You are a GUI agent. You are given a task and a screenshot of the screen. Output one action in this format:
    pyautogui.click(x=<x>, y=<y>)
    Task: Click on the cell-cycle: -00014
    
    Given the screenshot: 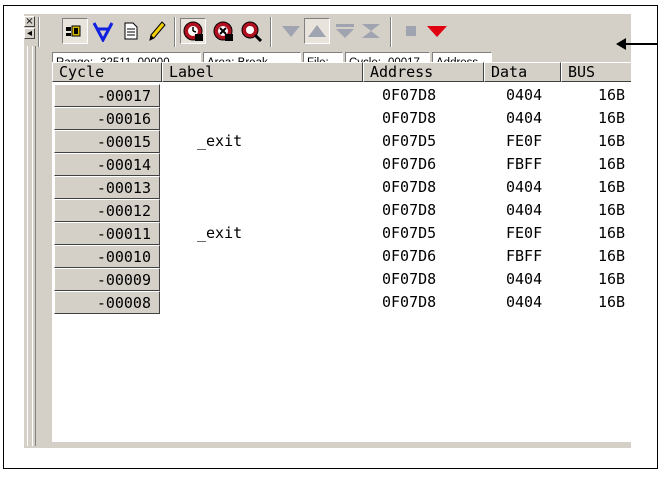 What is the action you would take?
    pyautogui.click(x=107, y=164)
    